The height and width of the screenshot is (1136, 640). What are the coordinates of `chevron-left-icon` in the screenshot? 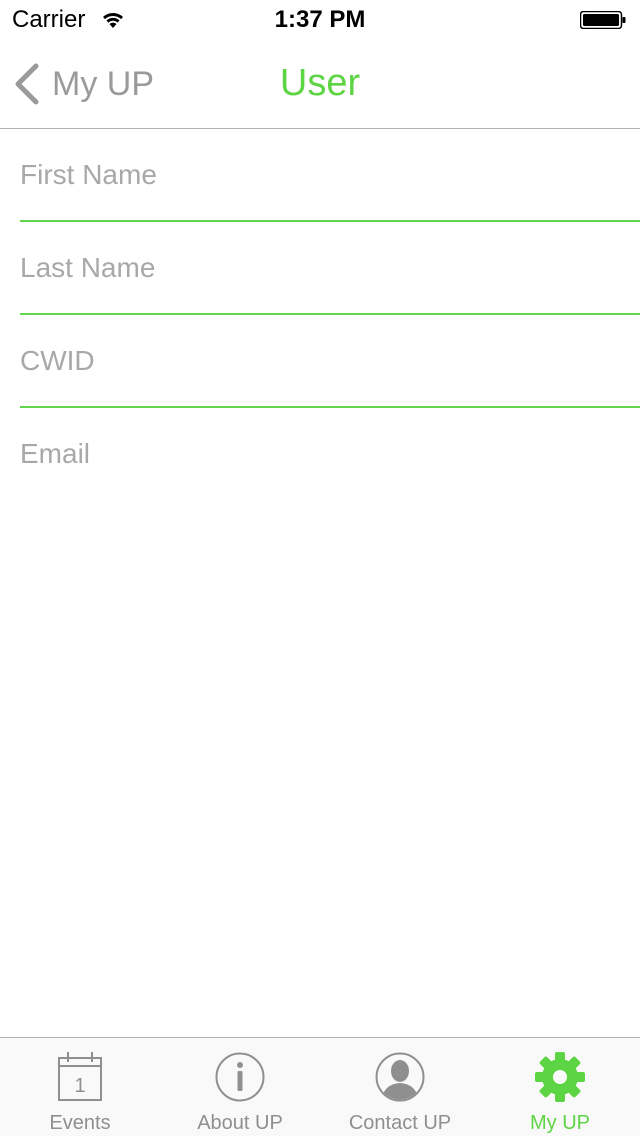 It's located at (27, 84).